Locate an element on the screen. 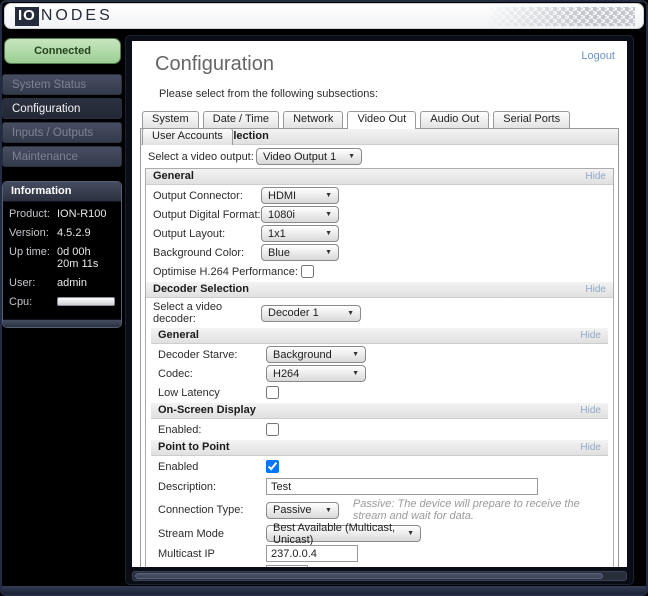  section-header-point-to-point: Point to Point Hide is located at coordinates (379, 448).